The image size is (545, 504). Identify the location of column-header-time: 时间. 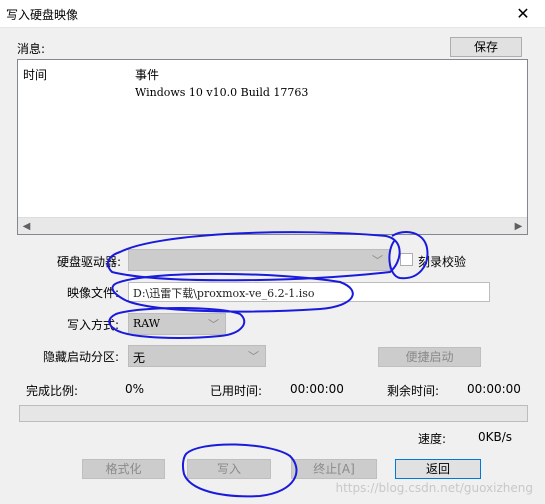
(35, 74).